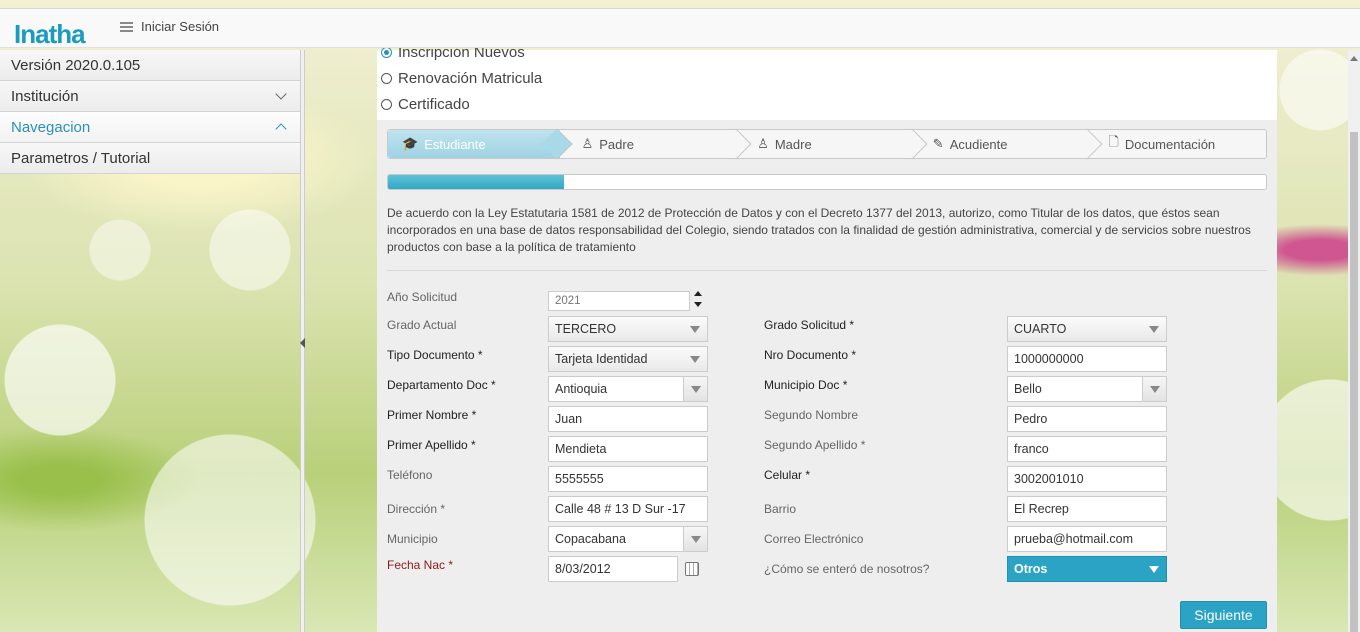 Image resolution: width=1360 pixels, height=632 pixels. Describe the element at coordinates (619, 301) in the screenshot. I see `anio-solicitud-input: 2021` at that location.